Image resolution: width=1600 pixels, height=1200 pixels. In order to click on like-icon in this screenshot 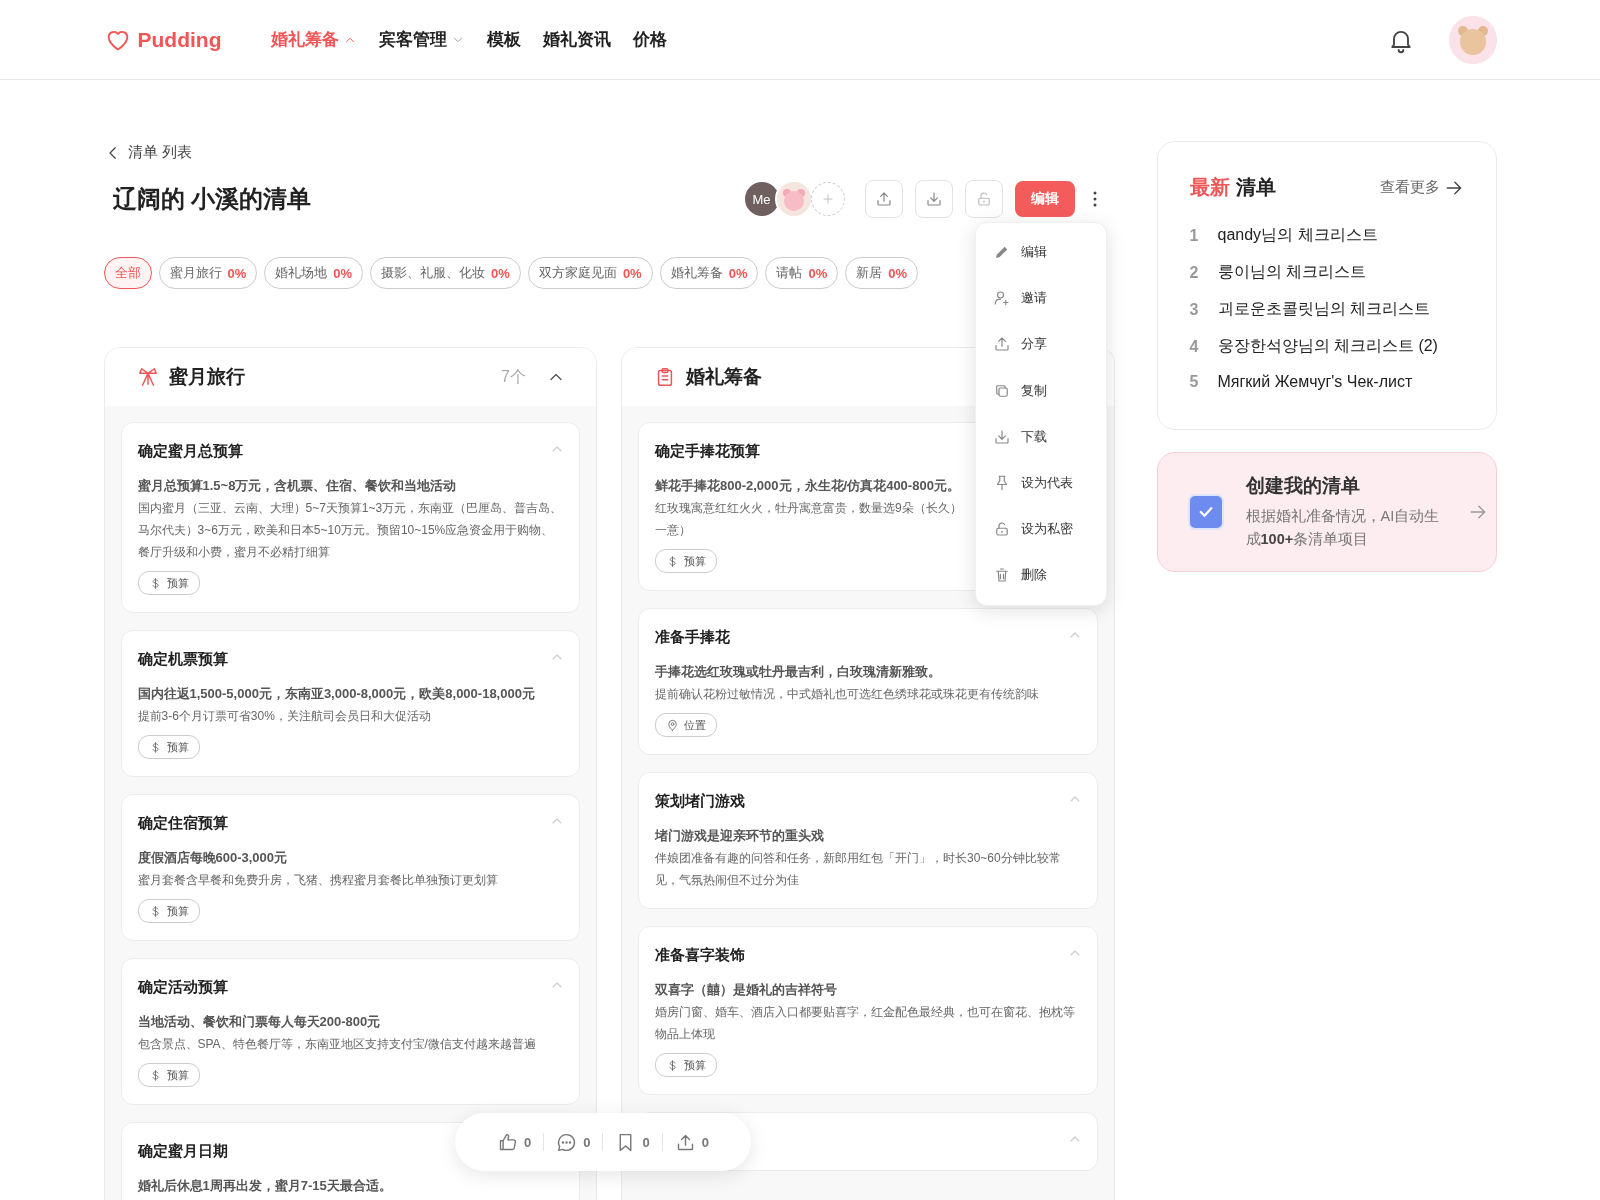, I will do `click(507, 1142)`.